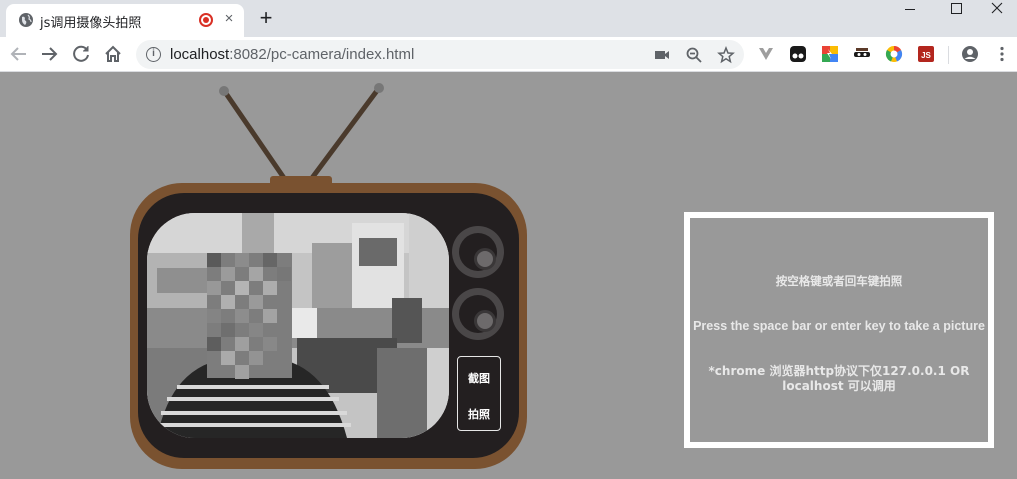  Describe the element at coordinates (479, 379) in the screenshot. I see `screenshot-button: 截图` at that location.